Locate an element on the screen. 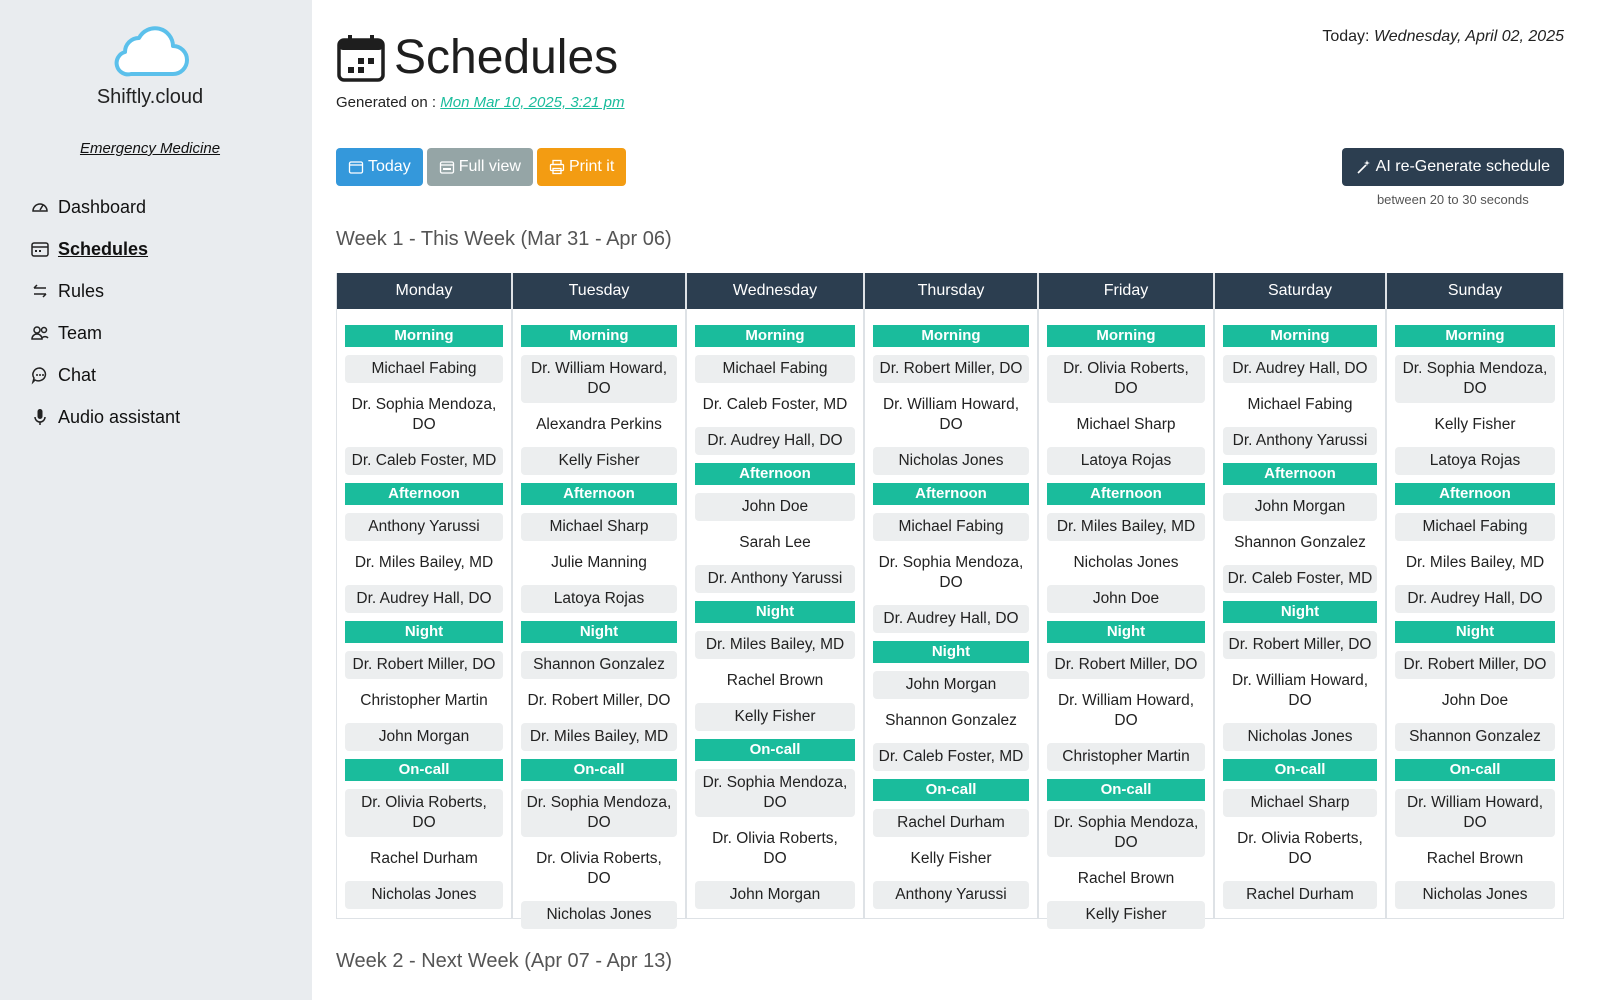  print-button: Print it is located at coordinates (581, 167).